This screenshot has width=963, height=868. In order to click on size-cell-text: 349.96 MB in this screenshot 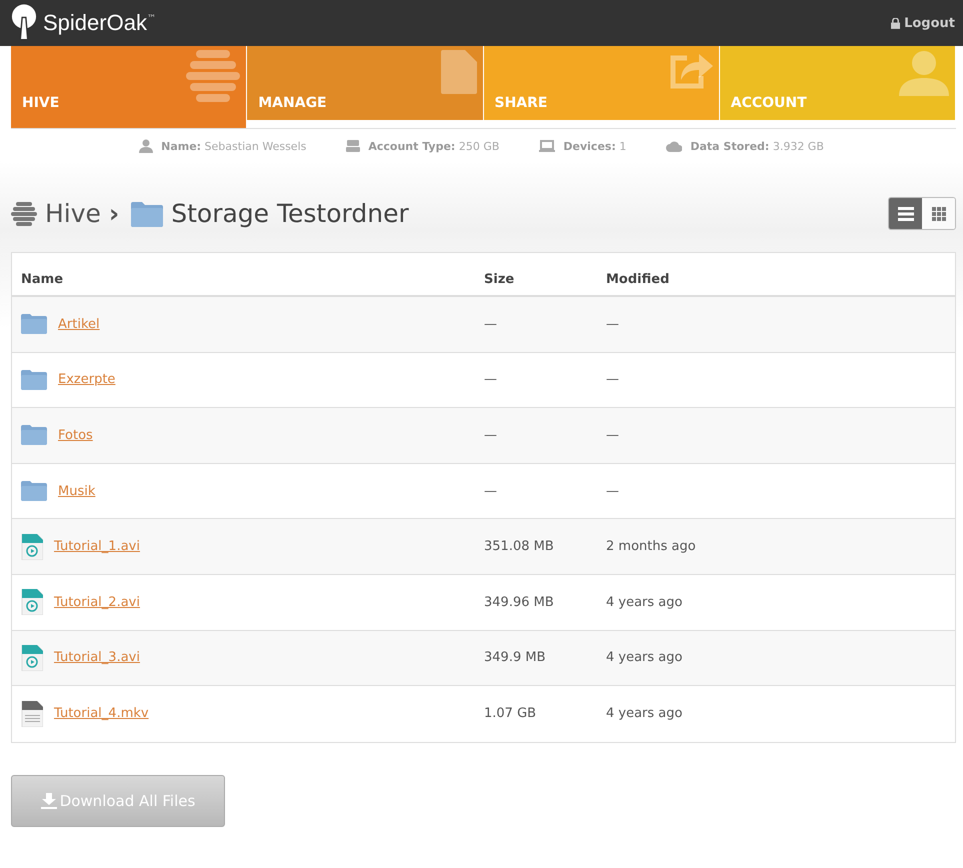, I will do `click(519, 602)`.